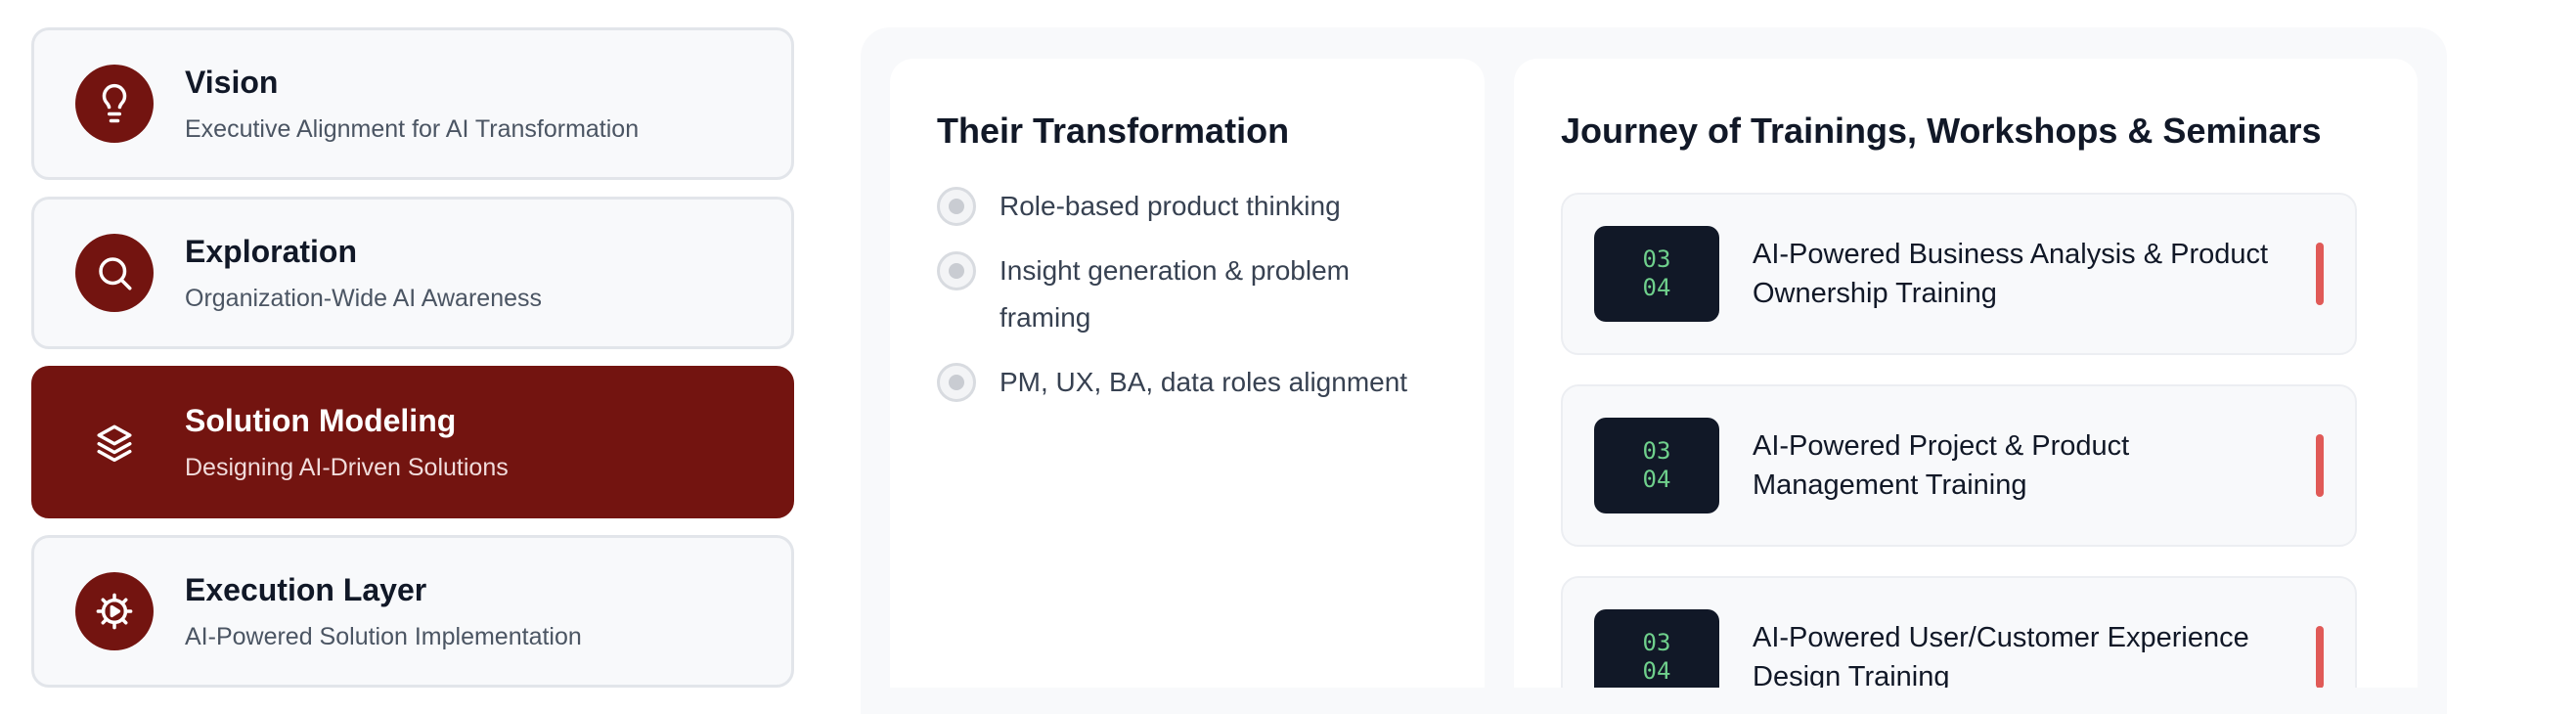 This screenshot has height=714, width=2576. Describe the element at coordinates (383, 636) in the screenshot. I see `phase-subtitle: AI-Powered Solution Implementation` at that location.